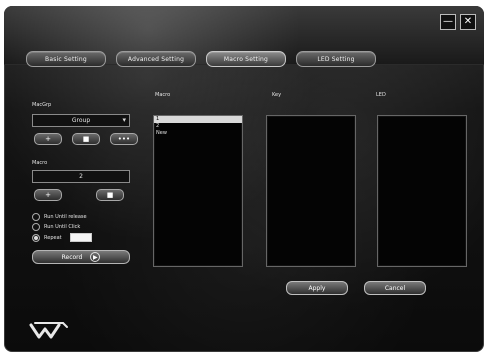 The width and height of the screenshot is (488, 355). Describe the element at coordinates (198, 133) in the screenshot. I see `list-item: New` at that location.